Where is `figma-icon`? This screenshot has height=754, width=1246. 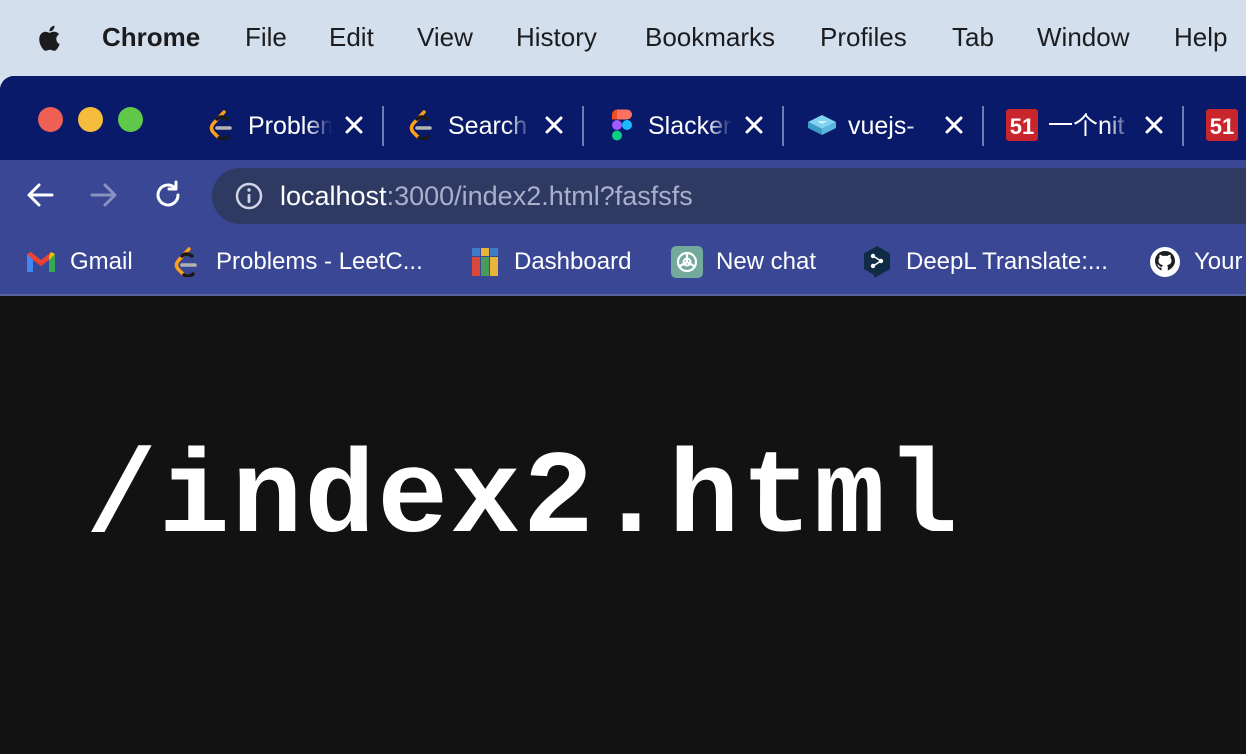 figma-icon is located at coordinates (622, 125).